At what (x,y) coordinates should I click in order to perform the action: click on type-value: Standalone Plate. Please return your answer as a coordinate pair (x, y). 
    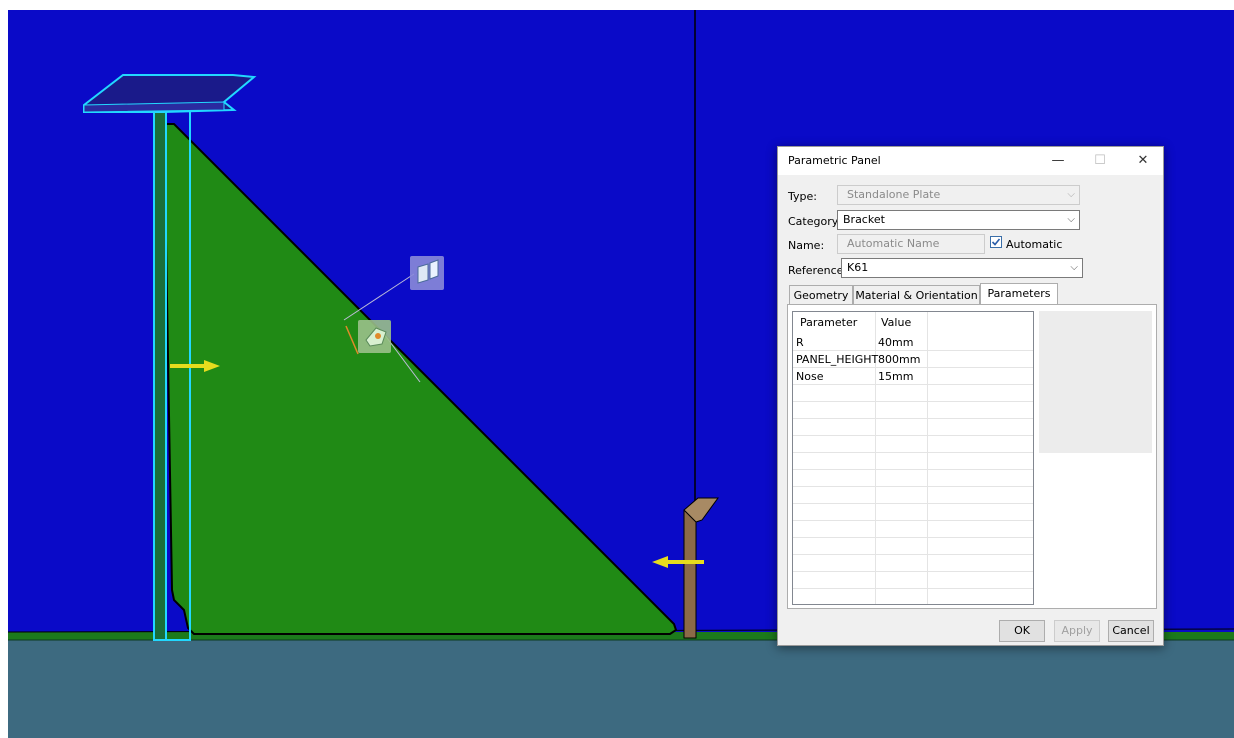
    Looking at the image, I should click on (894, 194).